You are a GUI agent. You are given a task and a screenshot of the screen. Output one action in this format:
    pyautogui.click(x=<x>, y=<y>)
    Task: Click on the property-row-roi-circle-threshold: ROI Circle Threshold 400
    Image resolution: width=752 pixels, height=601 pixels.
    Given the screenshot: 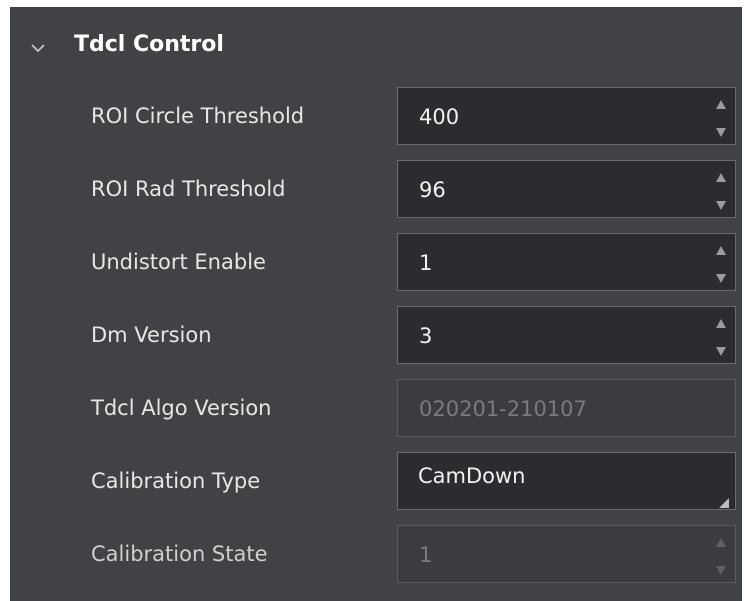 What is the action you would take?
    pyautogui.click(x=376, y=118)
    